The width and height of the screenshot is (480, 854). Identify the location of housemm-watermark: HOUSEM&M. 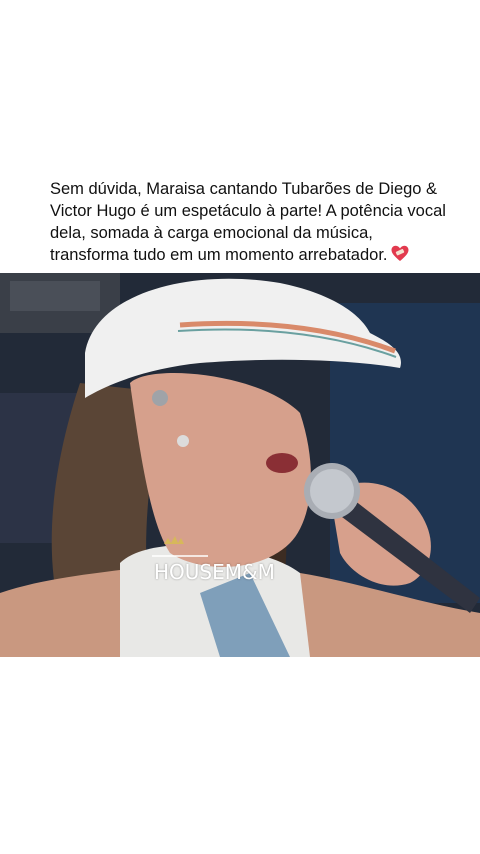
(231, 562).